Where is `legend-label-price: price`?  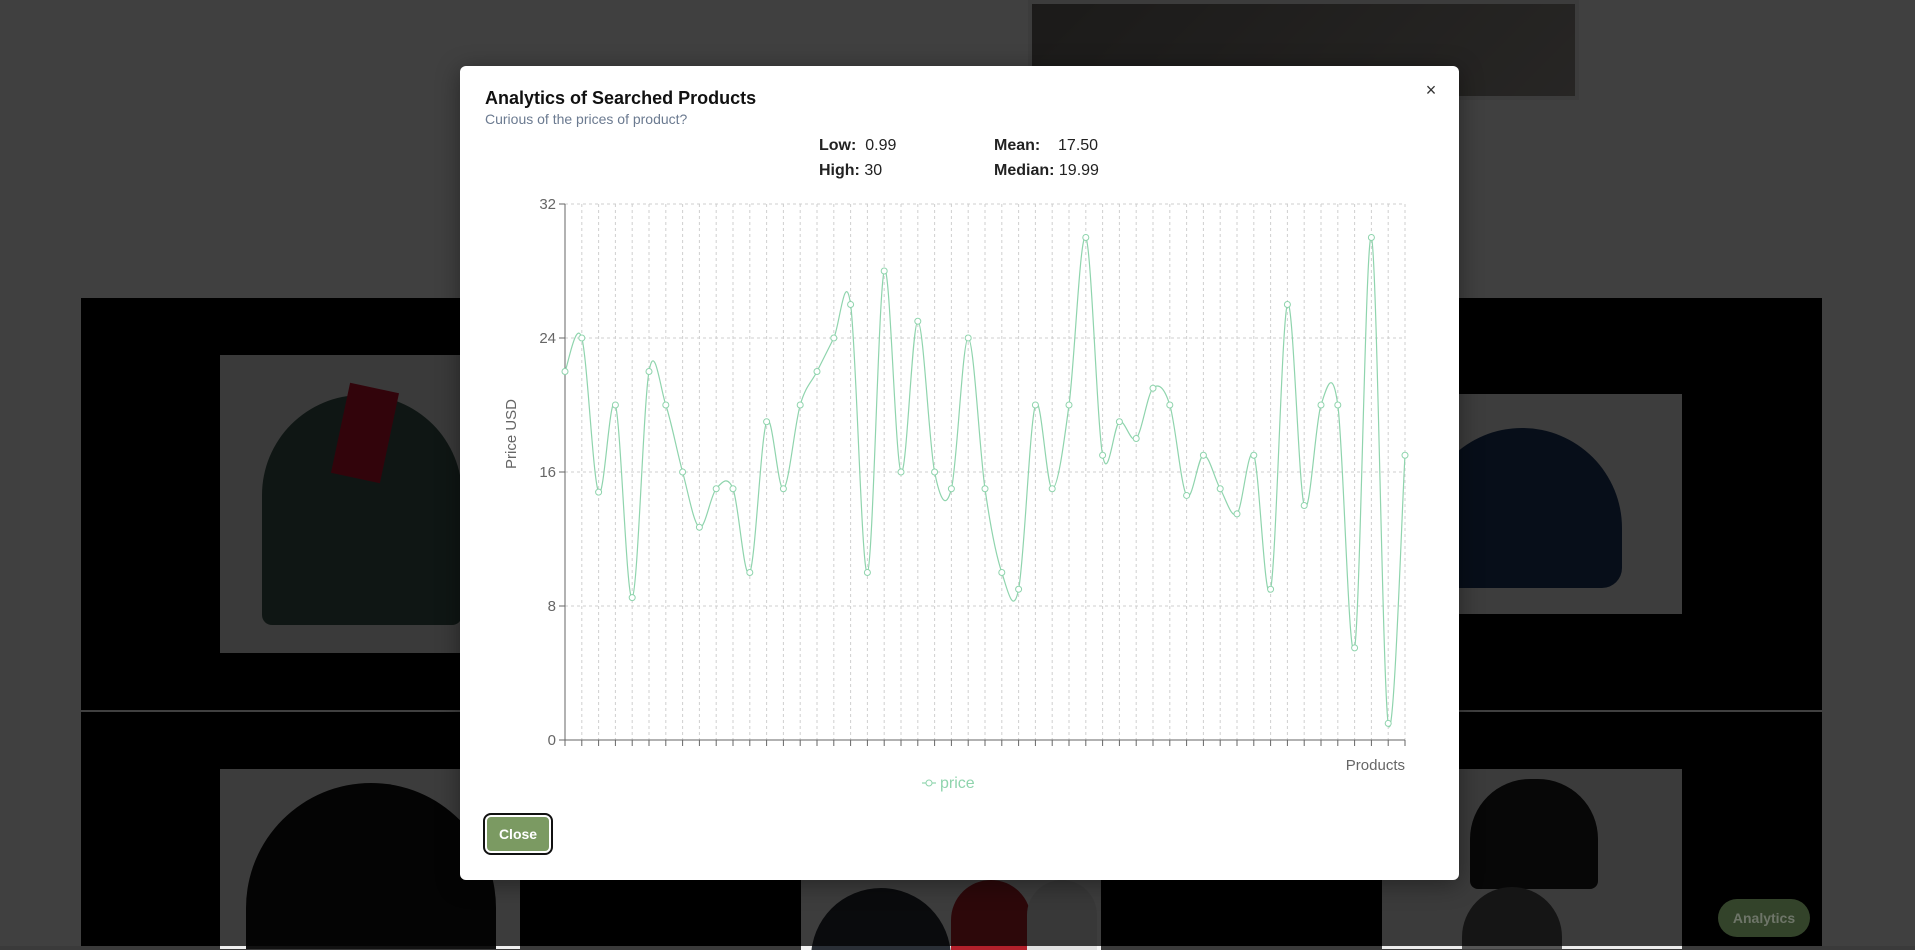 legend-label-price: price is located at coordinates (957, 783).